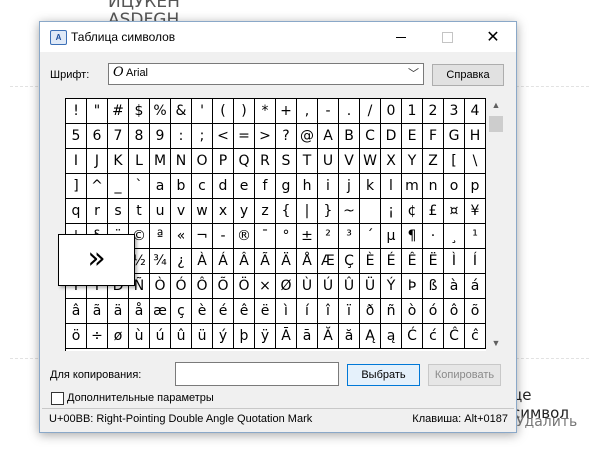 This screenshot has width=589, height=459. Describe the element at coordinates (475, 186) in the screenshot. I see `character-cell: p` at that location.